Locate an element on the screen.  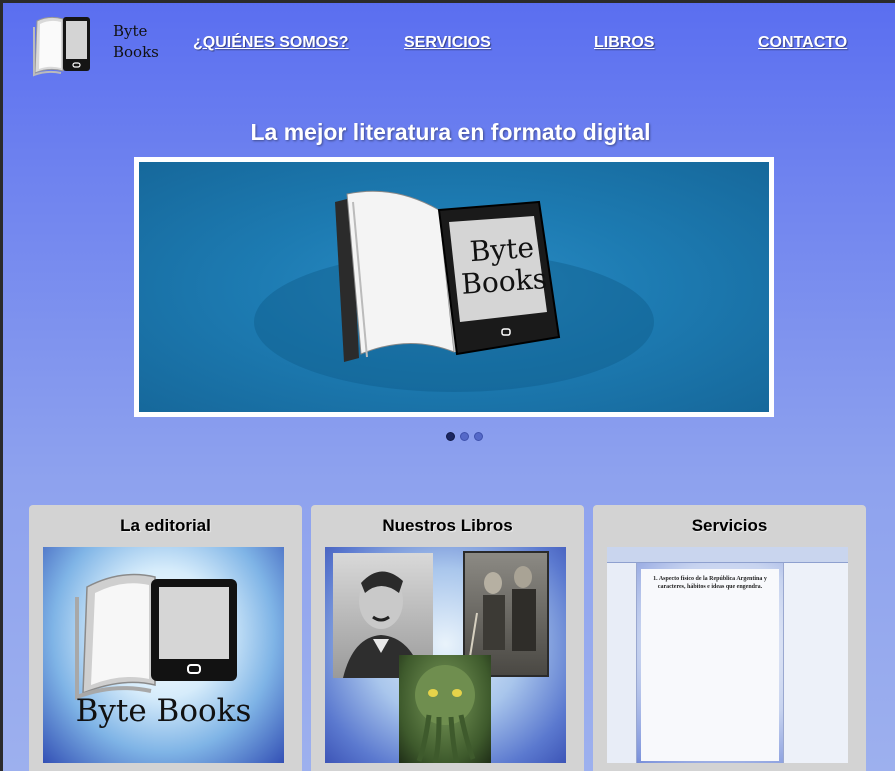
book-tablet-icon is located at coordinates (61, 46).